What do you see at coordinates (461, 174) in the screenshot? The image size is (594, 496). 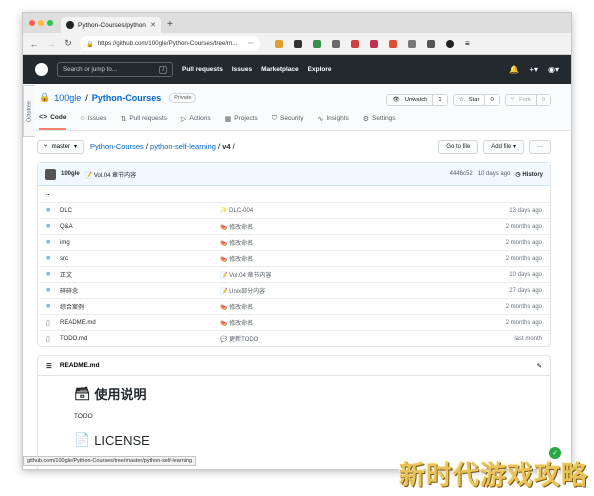 I see `commit-sha: 4446c52` at bounding box center [461, 174].